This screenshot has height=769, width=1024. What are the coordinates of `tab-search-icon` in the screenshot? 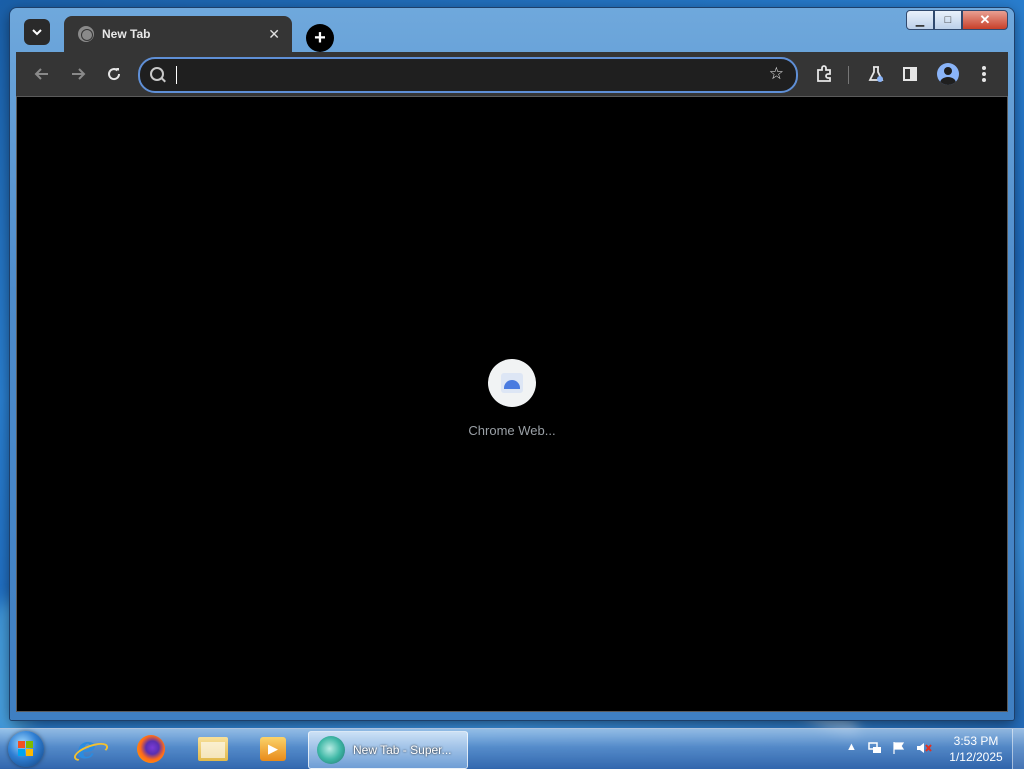 It's located at (37, 32).